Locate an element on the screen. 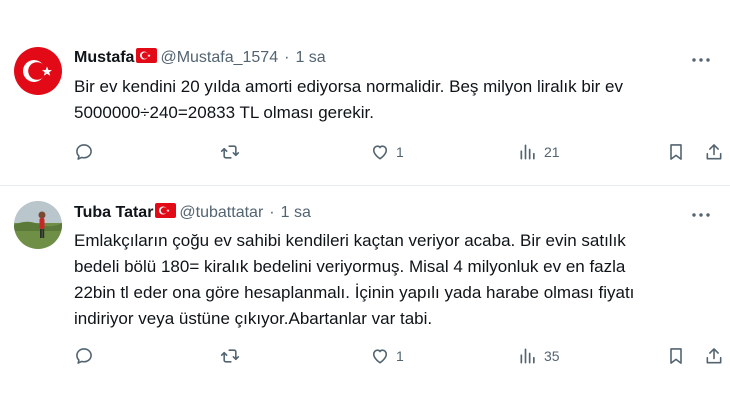 This screenshot has height=420, width=730. view-count: 21 is located at coordinates (552, 152).